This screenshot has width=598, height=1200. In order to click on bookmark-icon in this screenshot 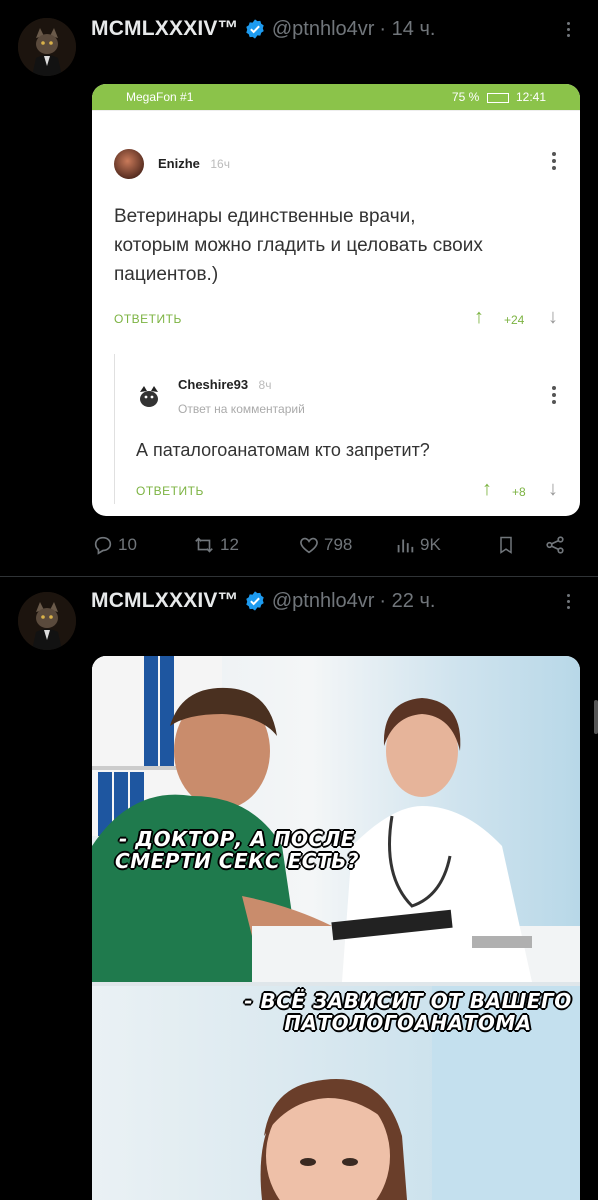, I will do `click(506, 545)`.